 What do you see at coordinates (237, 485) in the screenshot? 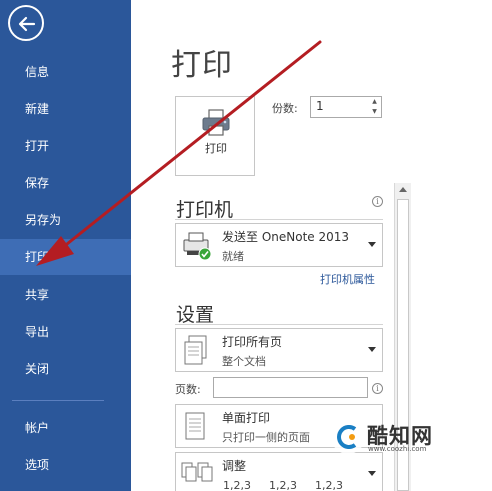
I see `collate-seq-1: 1,2,3` at bounding box center [237, 485].